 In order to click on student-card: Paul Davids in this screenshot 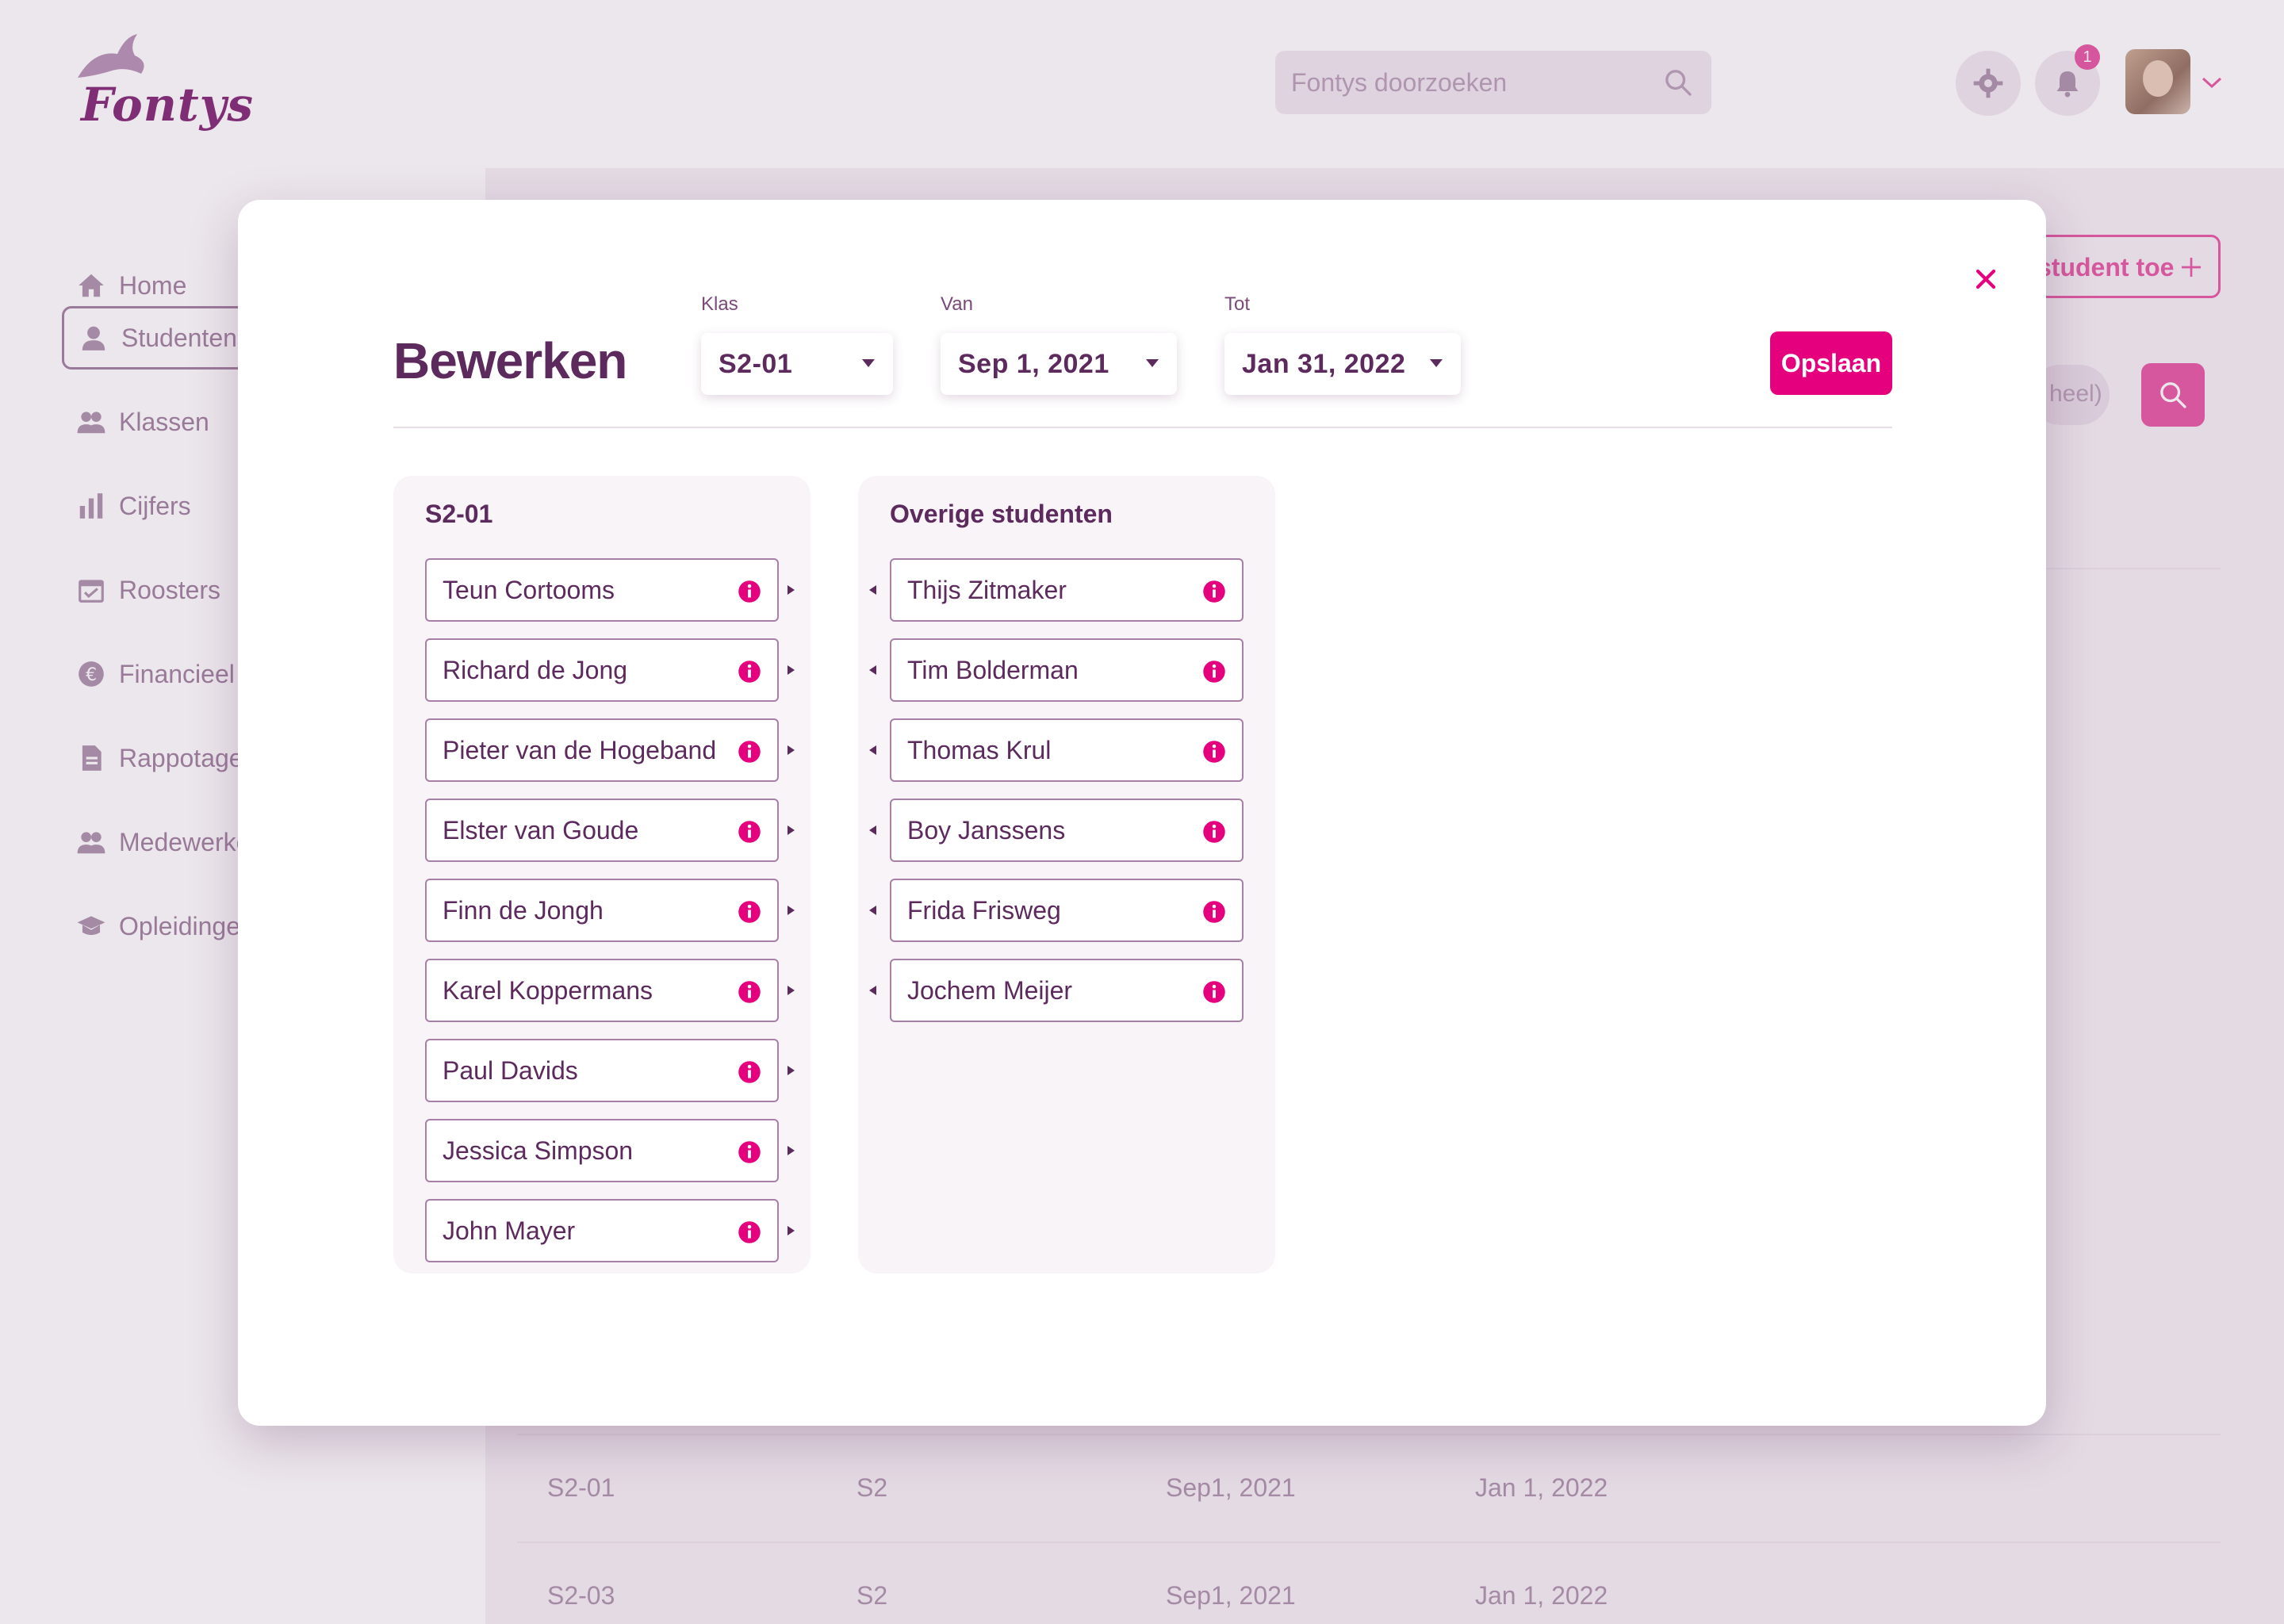, I will do `click(602, 1070)`.